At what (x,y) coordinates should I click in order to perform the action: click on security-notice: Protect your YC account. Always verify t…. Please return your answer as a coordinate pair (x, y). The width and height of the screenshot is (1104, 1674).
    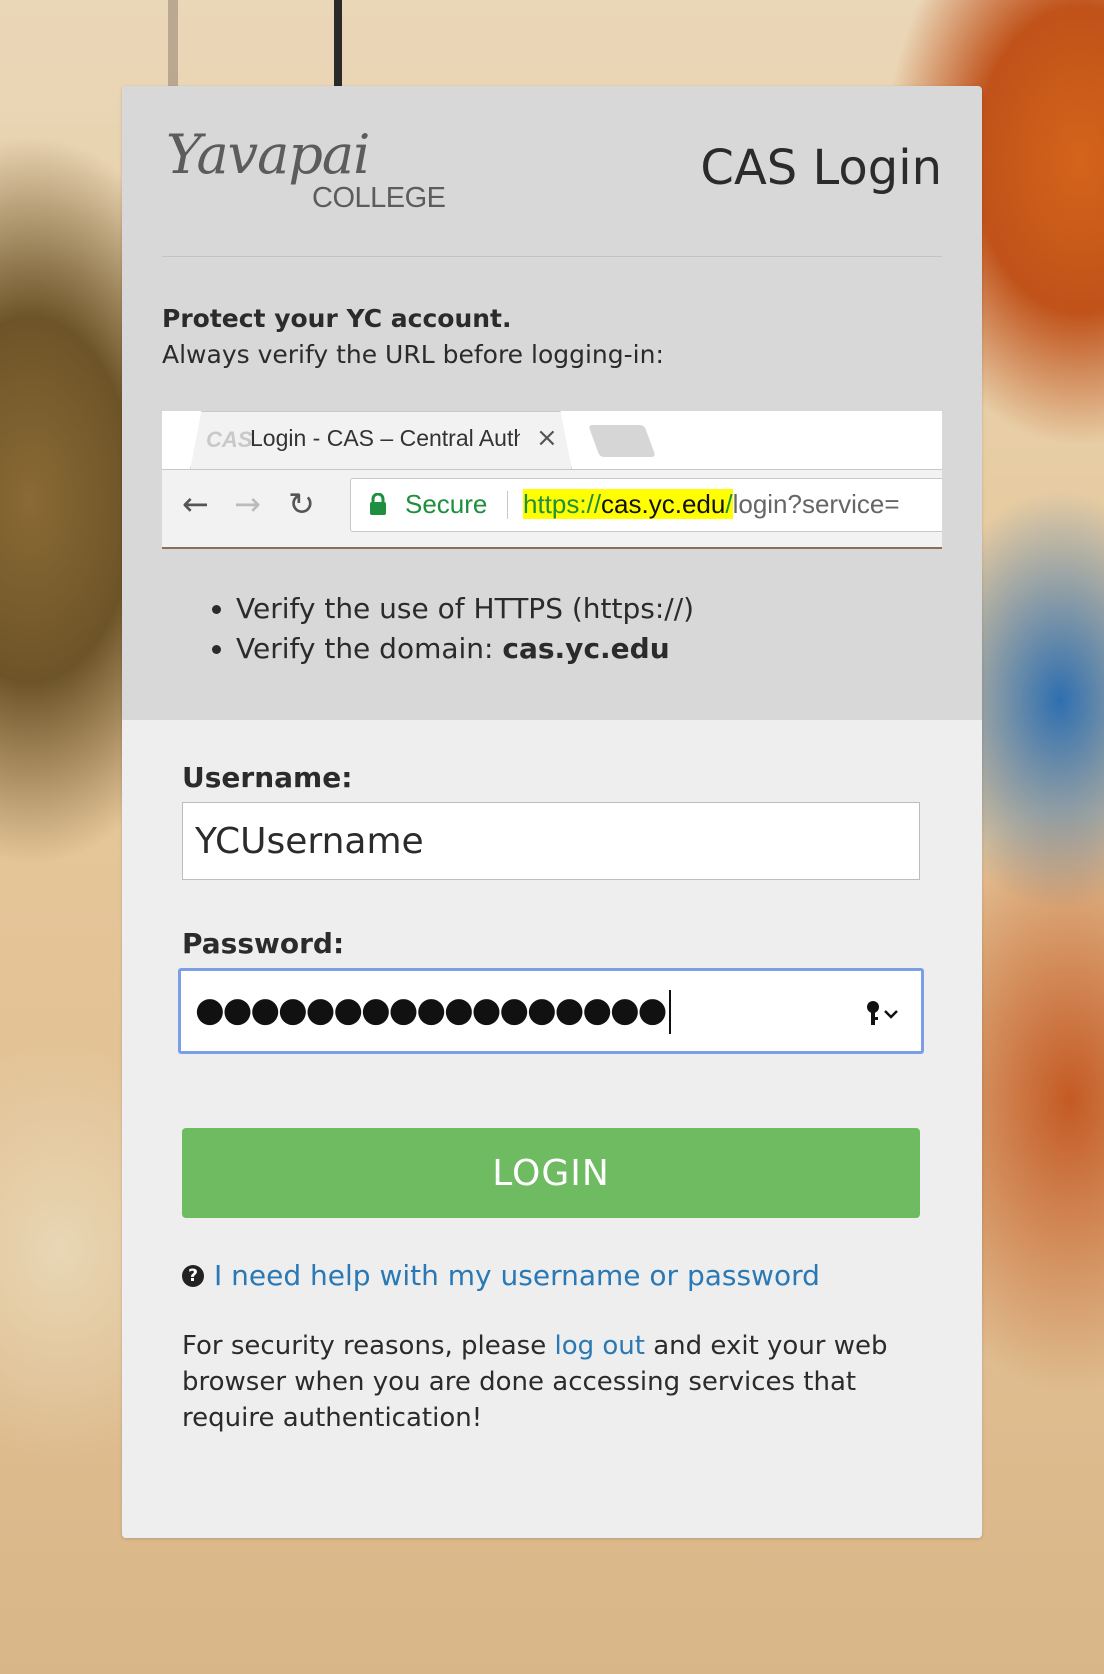
    Looking at the image, I should click on (552, 337).